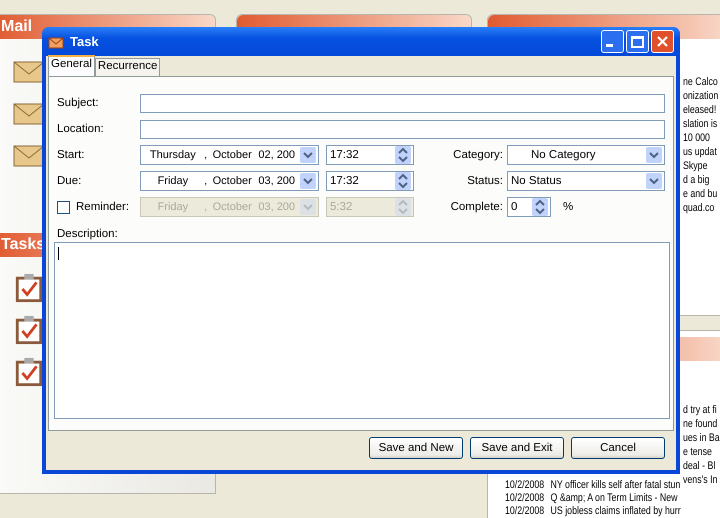  Describe the element at coordinates (402, 103) in the screenshot. I see `subject-field` at that location.